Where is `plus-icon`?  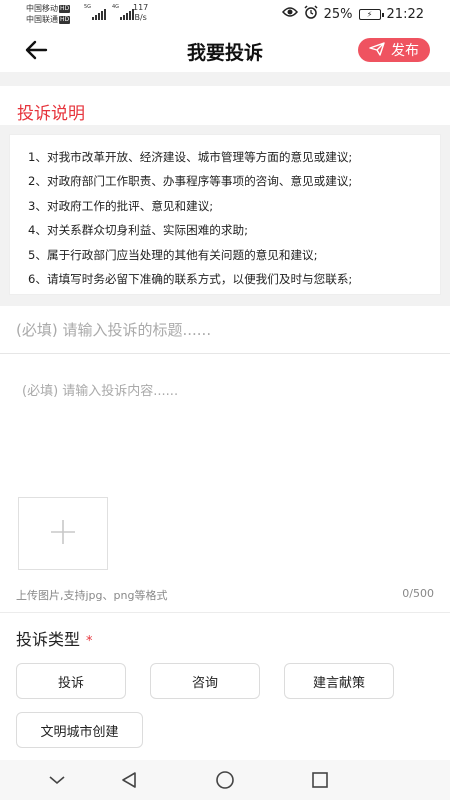
plus-icon is located at coordinates (63, 534).